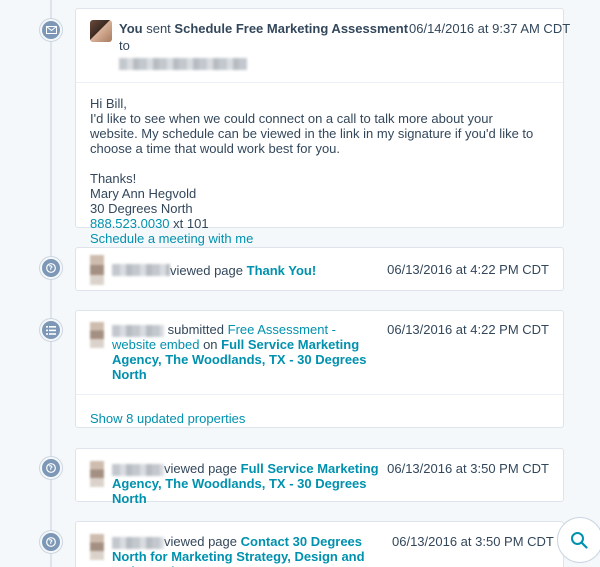 This screenshot has height=567, width=600. Describe the element at coordinates (490, 28) in the screenshot. I see `email-timestamp: 06/14/2016 at 9:37 AM CDT` at that location.